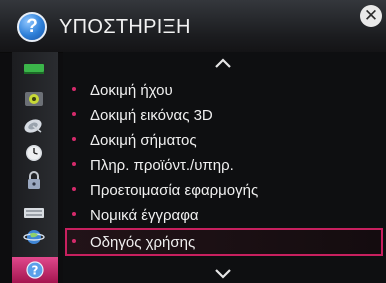  I want to click on sidebar-item-time, so click(34, 152).